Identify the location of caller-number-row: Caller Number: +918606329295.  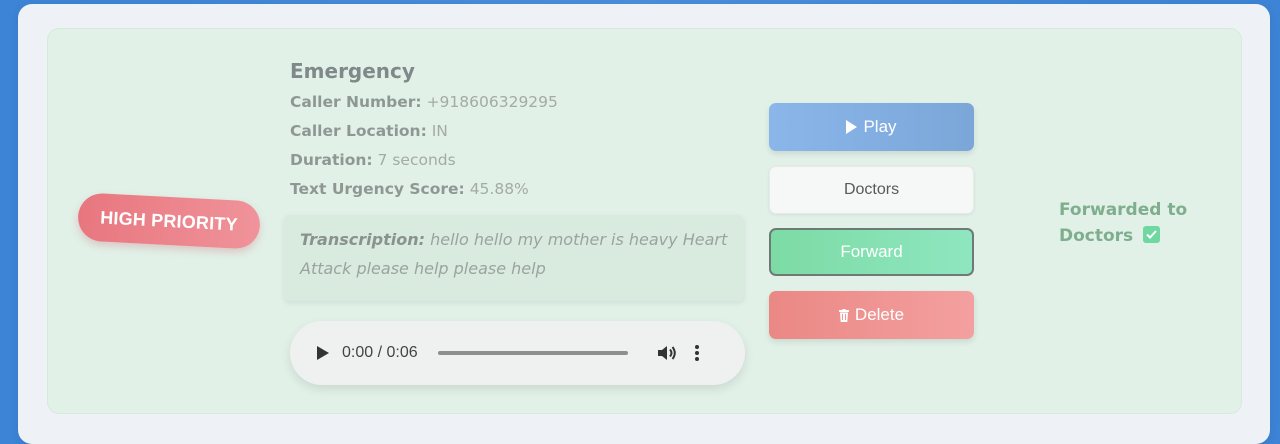
(525, 102).